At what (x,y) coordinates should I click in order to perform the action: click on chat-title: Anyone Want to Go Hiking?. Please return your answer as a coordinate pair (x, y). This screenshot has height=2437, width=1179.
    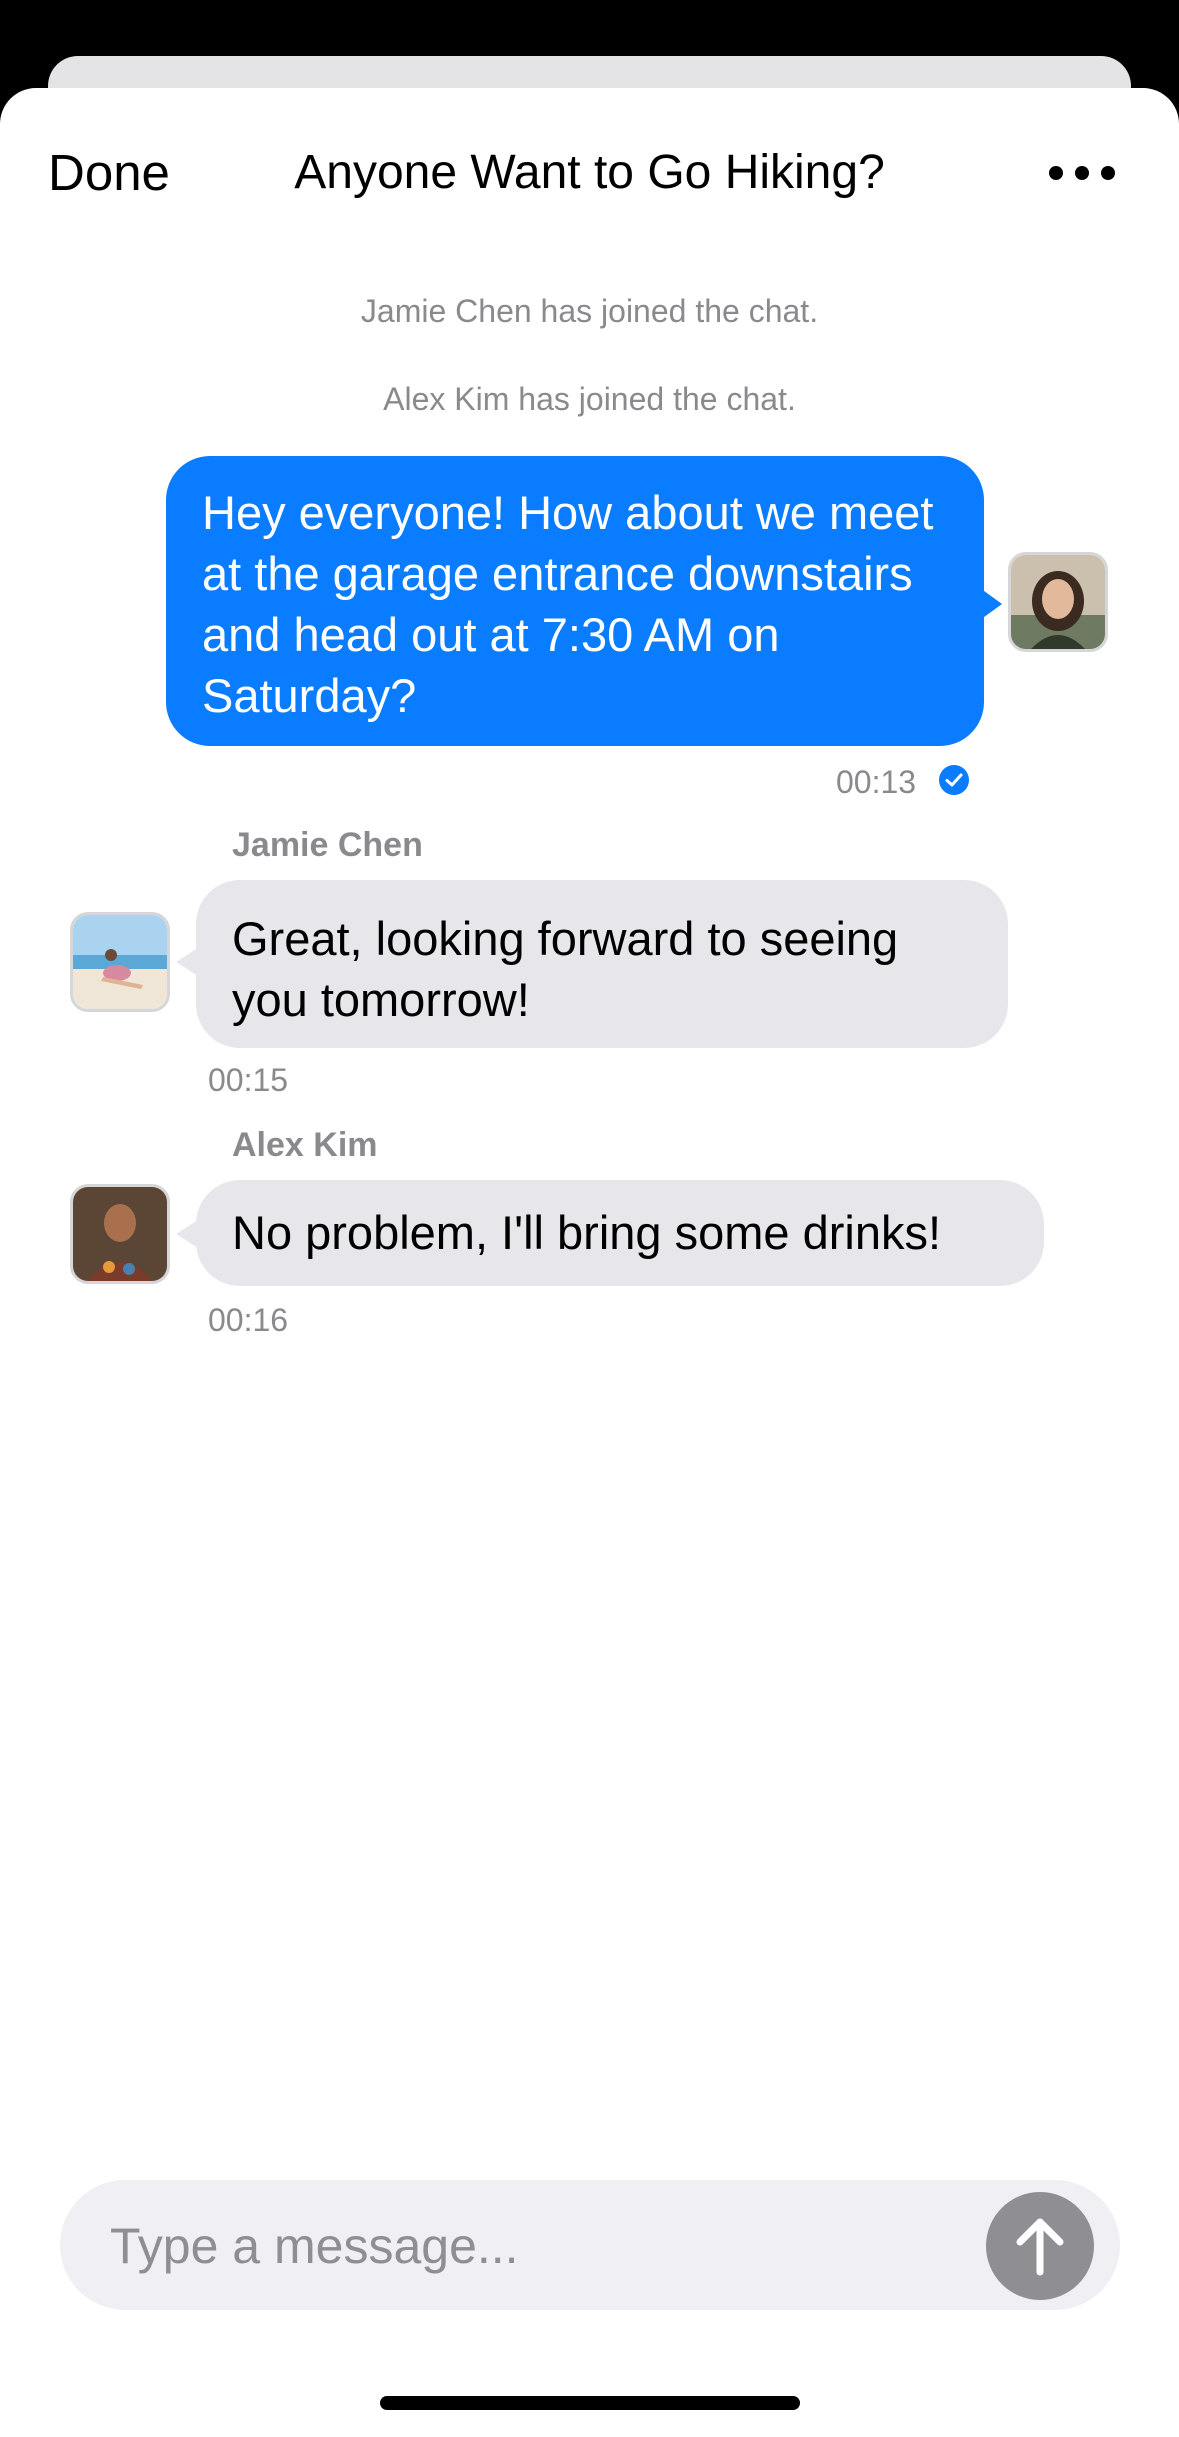
    Looking at the image, I should click on (589, 172).